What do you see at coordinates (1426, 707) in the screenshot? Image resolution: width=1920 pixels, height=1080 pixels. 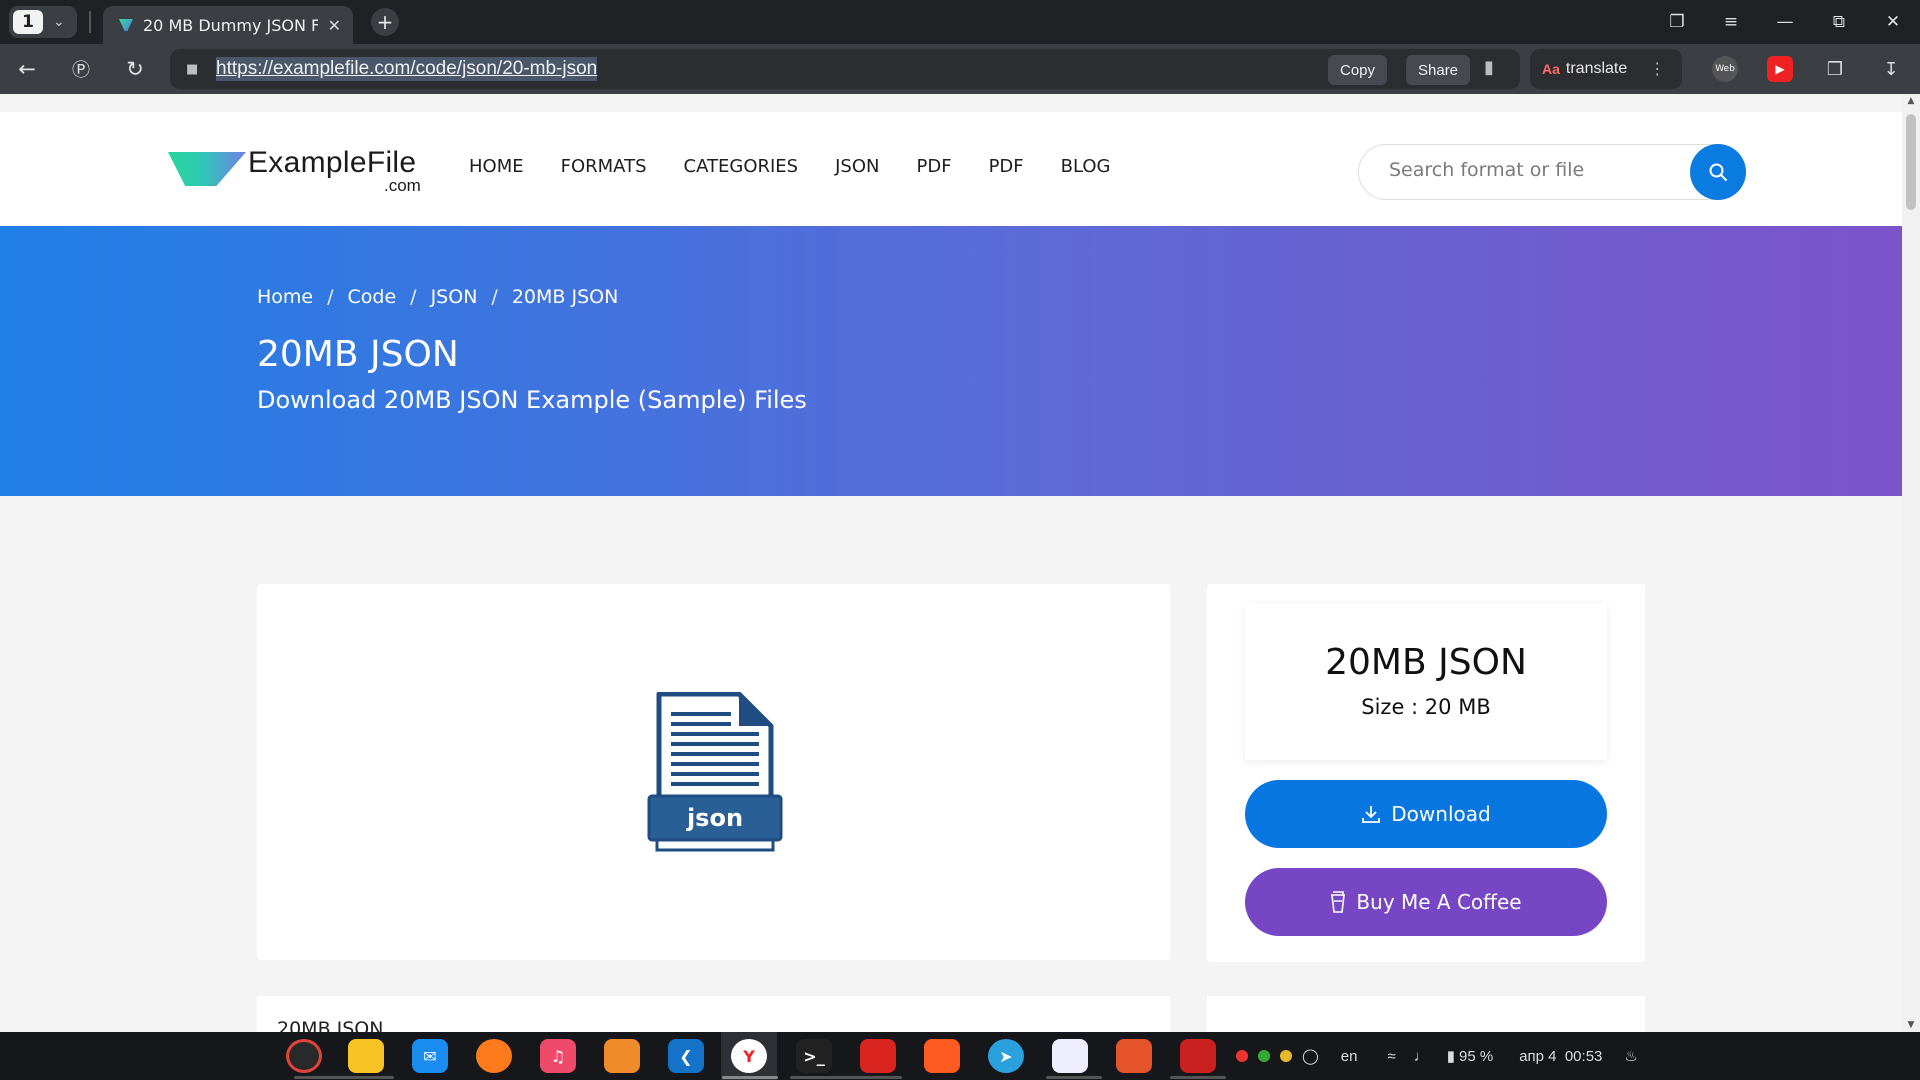 I see `file-size: Size : 20 MB` at bounding box center [1426, 707].